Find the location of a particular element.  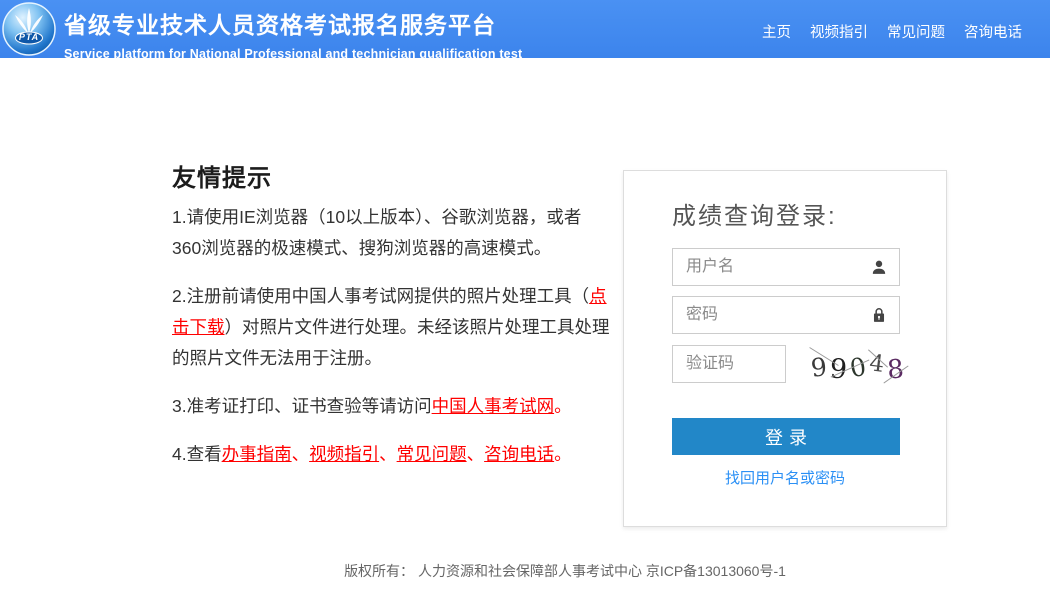

header-nav: 主页 视频指引 常见问题 咨询电话 is located at coordinates (892, 31).